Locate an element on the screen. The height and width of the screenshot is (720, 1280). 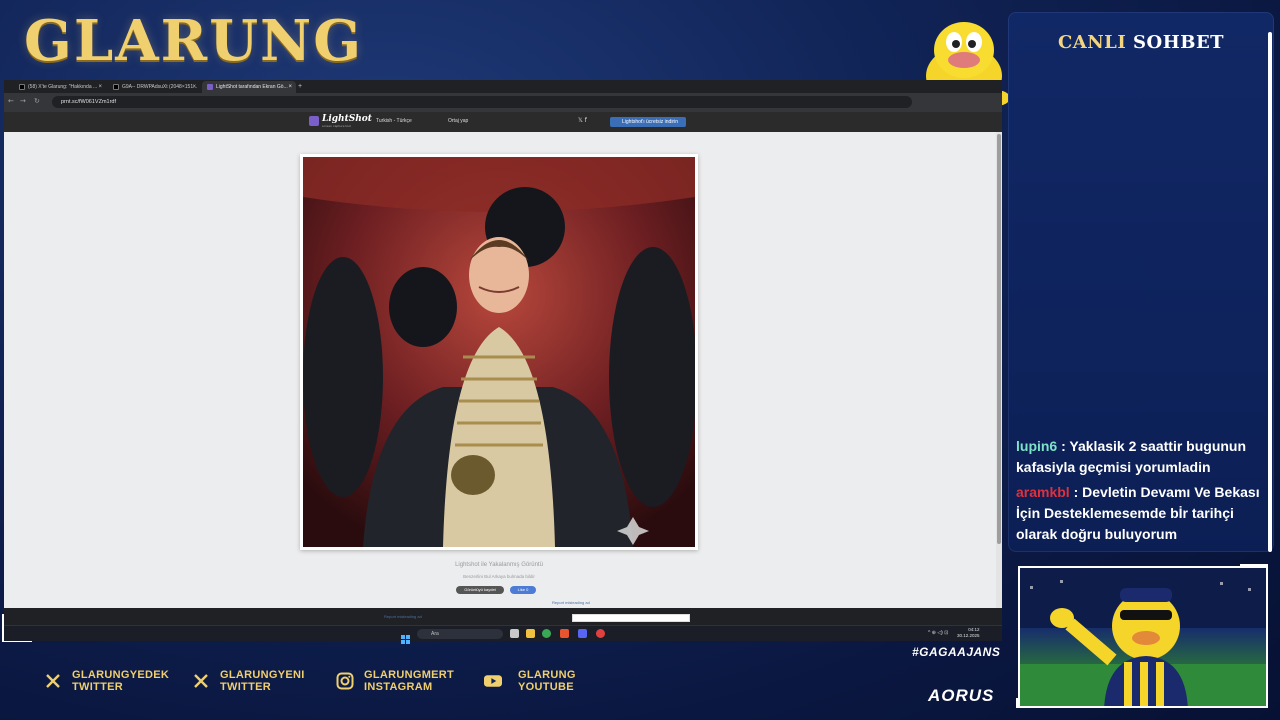
discord-icon is located at coordinates (582, 633).